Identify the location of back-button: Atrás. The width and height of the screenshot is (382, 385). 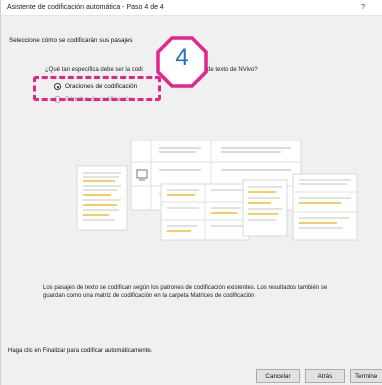
(325, 376).